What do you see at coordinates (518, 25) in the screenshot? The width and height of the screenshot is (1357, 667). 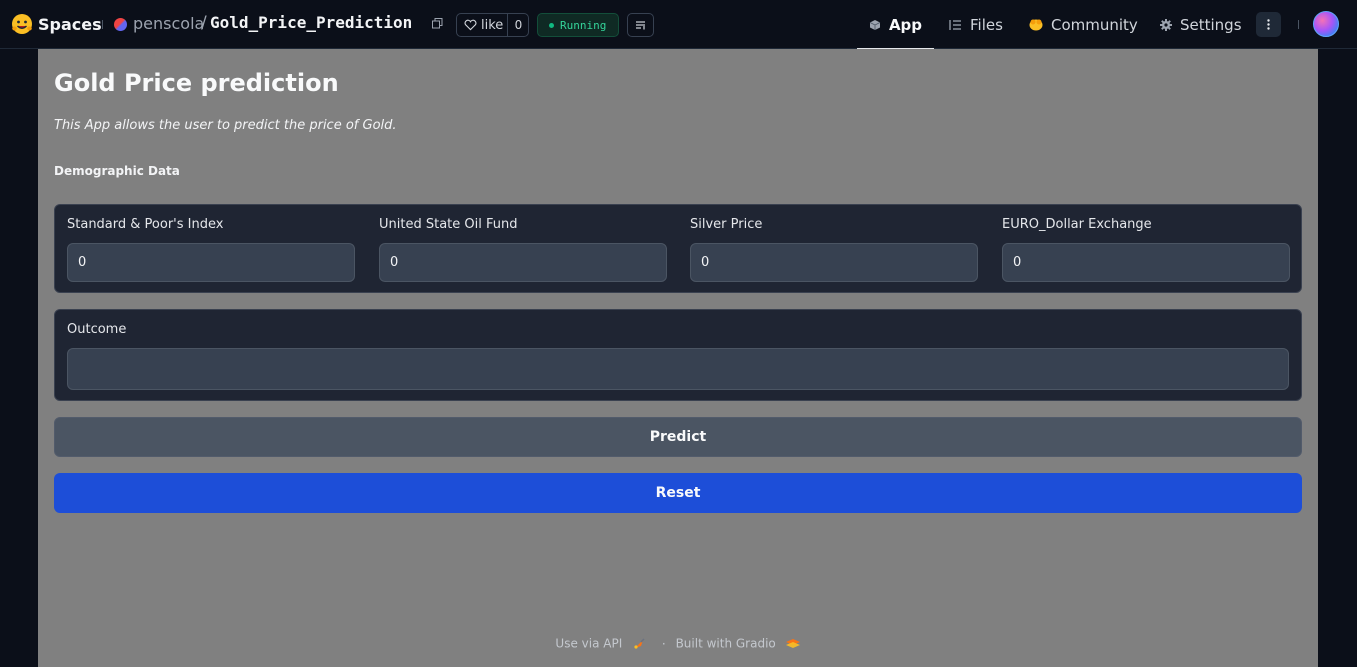 I see `like-count: 0` at bounding box center [518, 25].